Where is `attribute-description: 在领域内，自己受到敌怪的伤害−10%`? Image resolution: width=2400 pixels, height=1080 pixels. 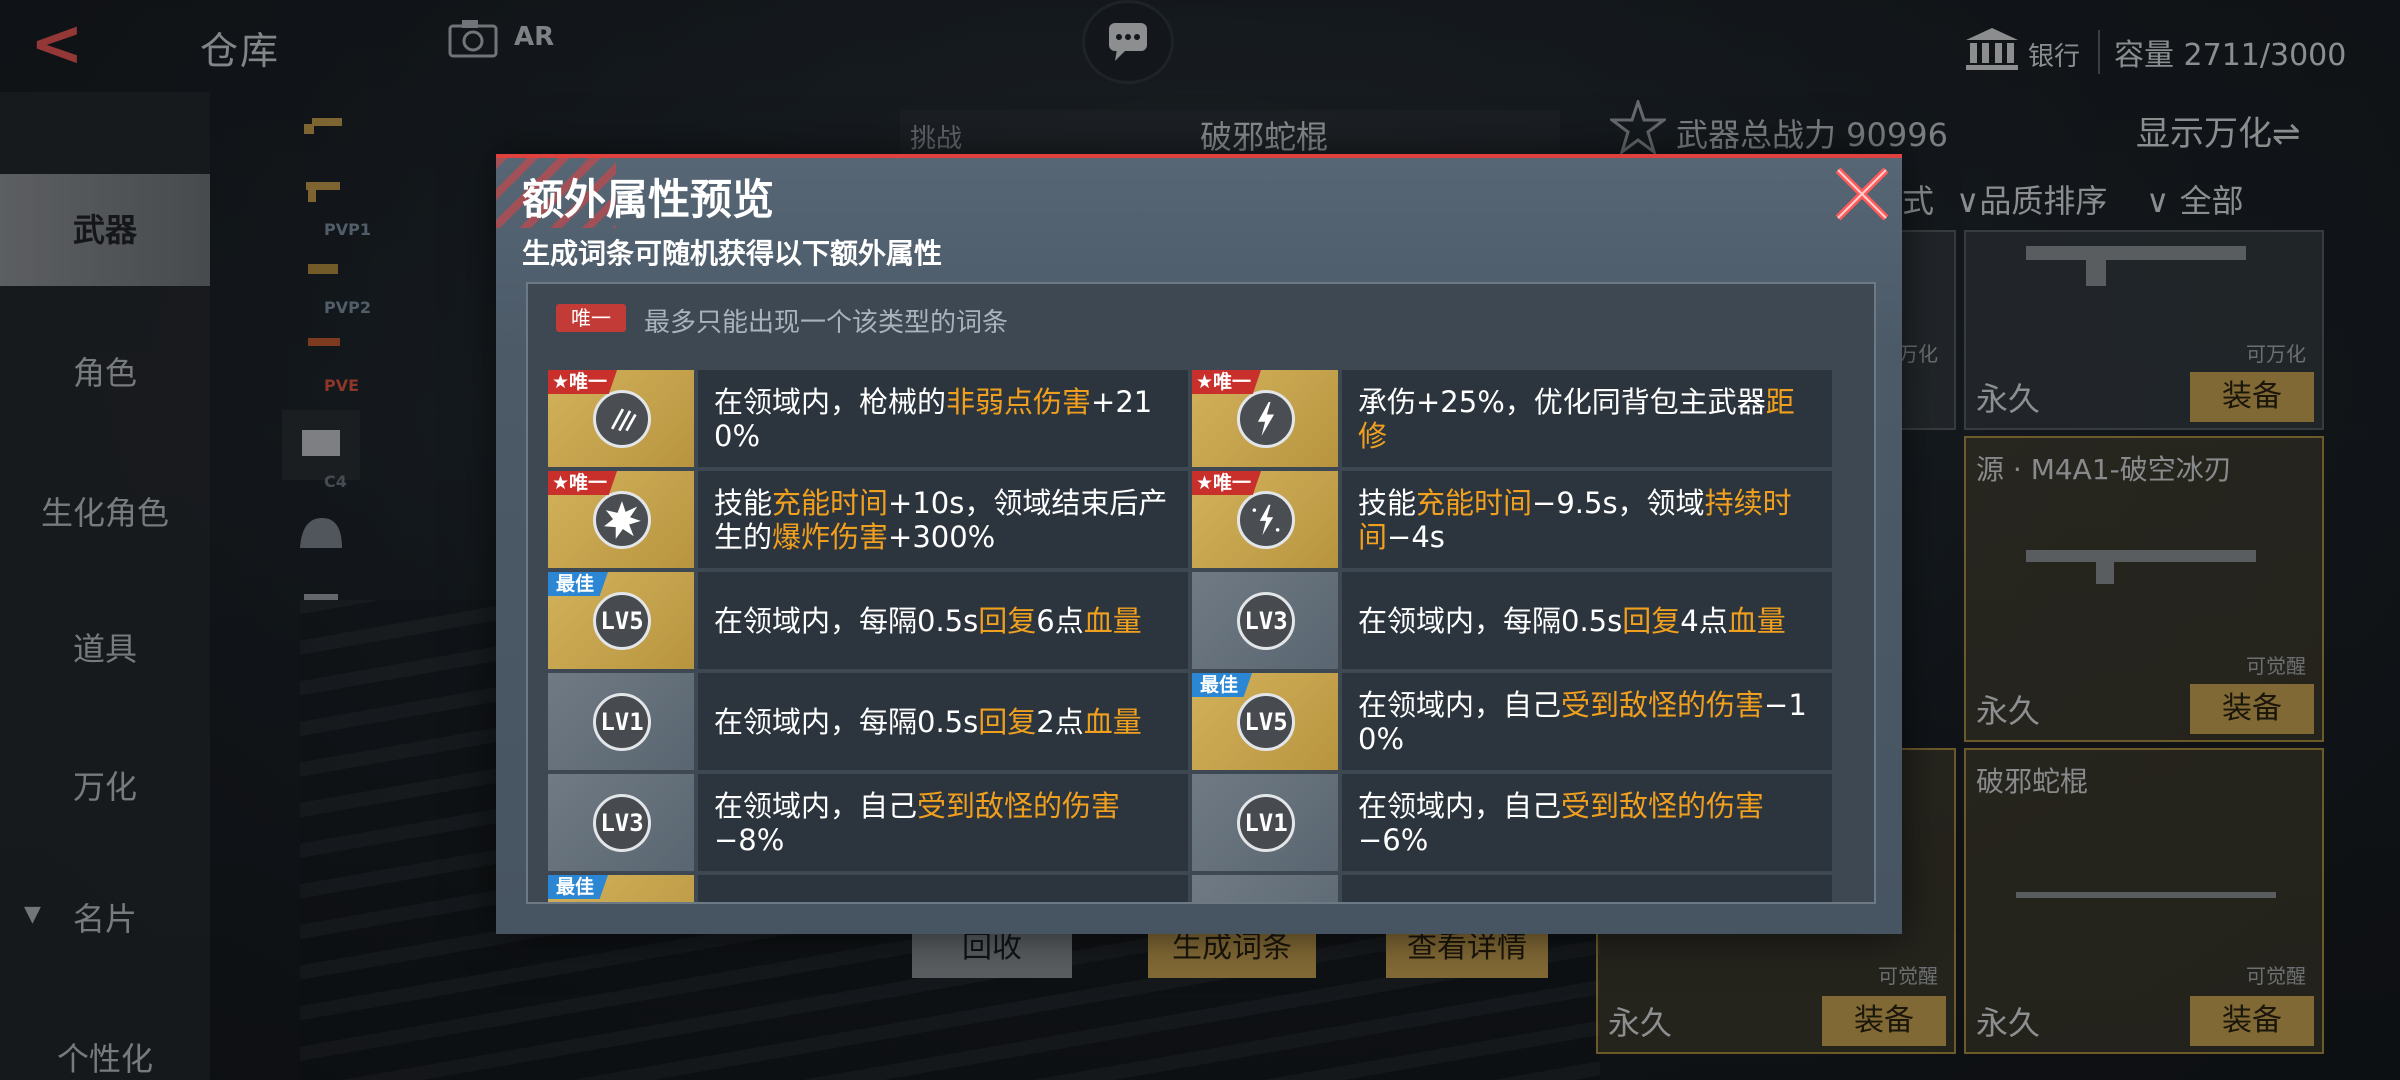 attribute-description: 在领域内，自己受到敌怪的伤害−10% is located at coordinates (1589, 722).